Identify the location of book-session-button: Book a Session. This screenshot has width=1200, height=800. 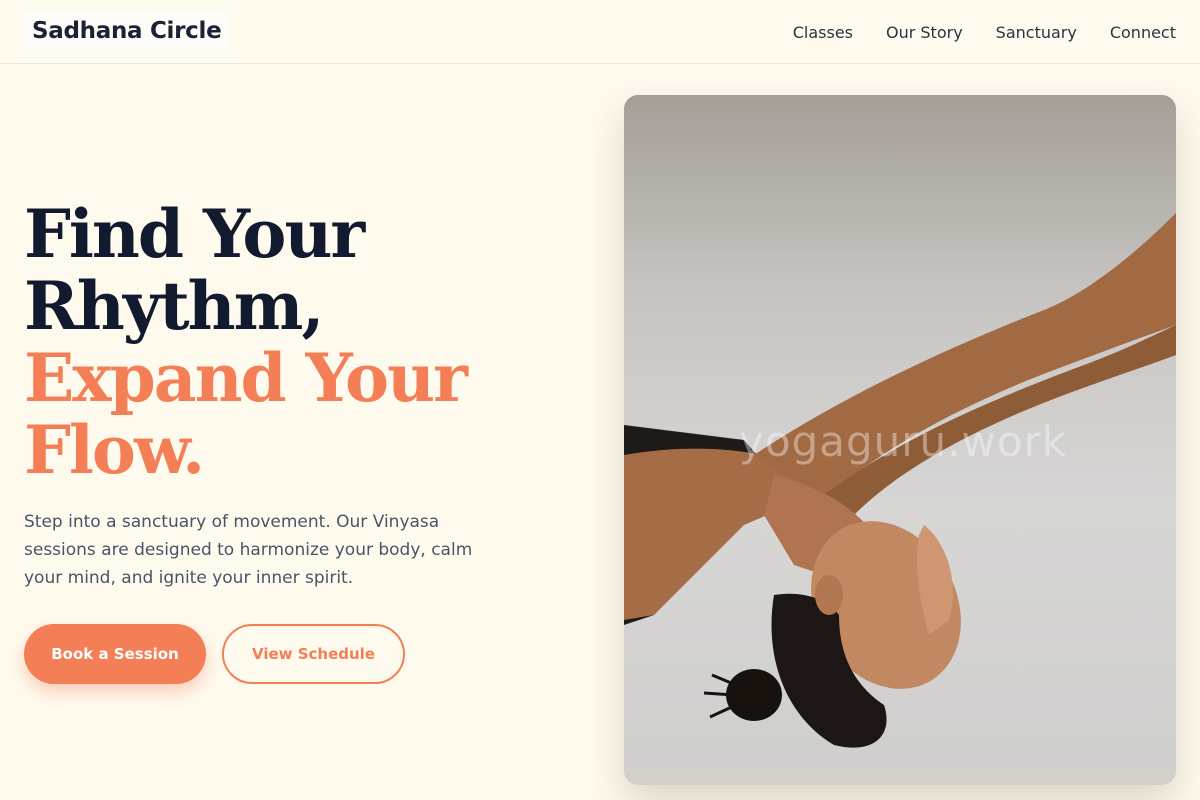
(115, 654).